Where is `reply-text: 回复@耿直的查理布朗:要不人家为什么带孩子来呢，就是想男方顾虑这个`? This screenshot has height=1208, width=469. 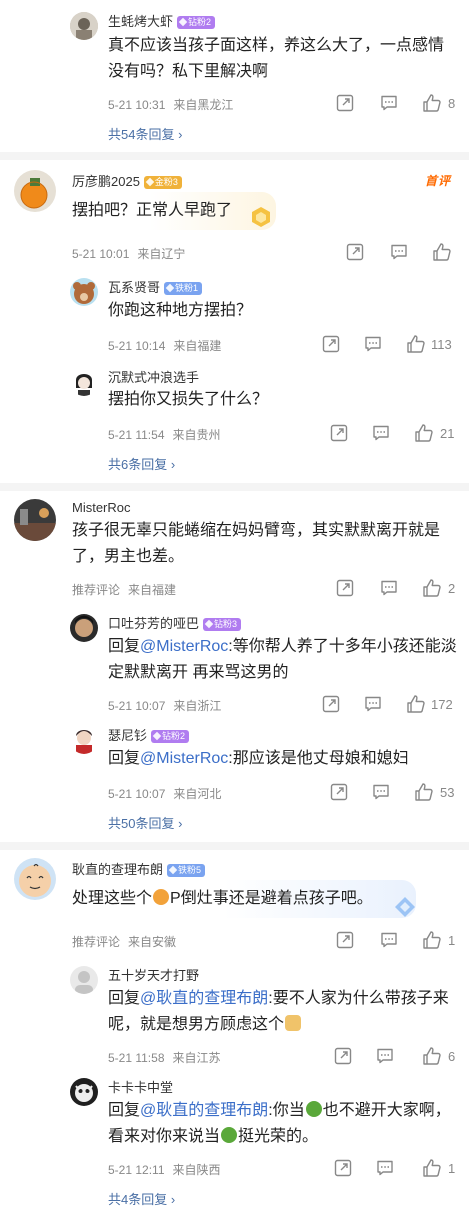 reply-text: 回复@耿直的查理布朗:要不人家为什么带孩子来呢，就是想男方顾虑这个 is located at coordinates (278, 1011).